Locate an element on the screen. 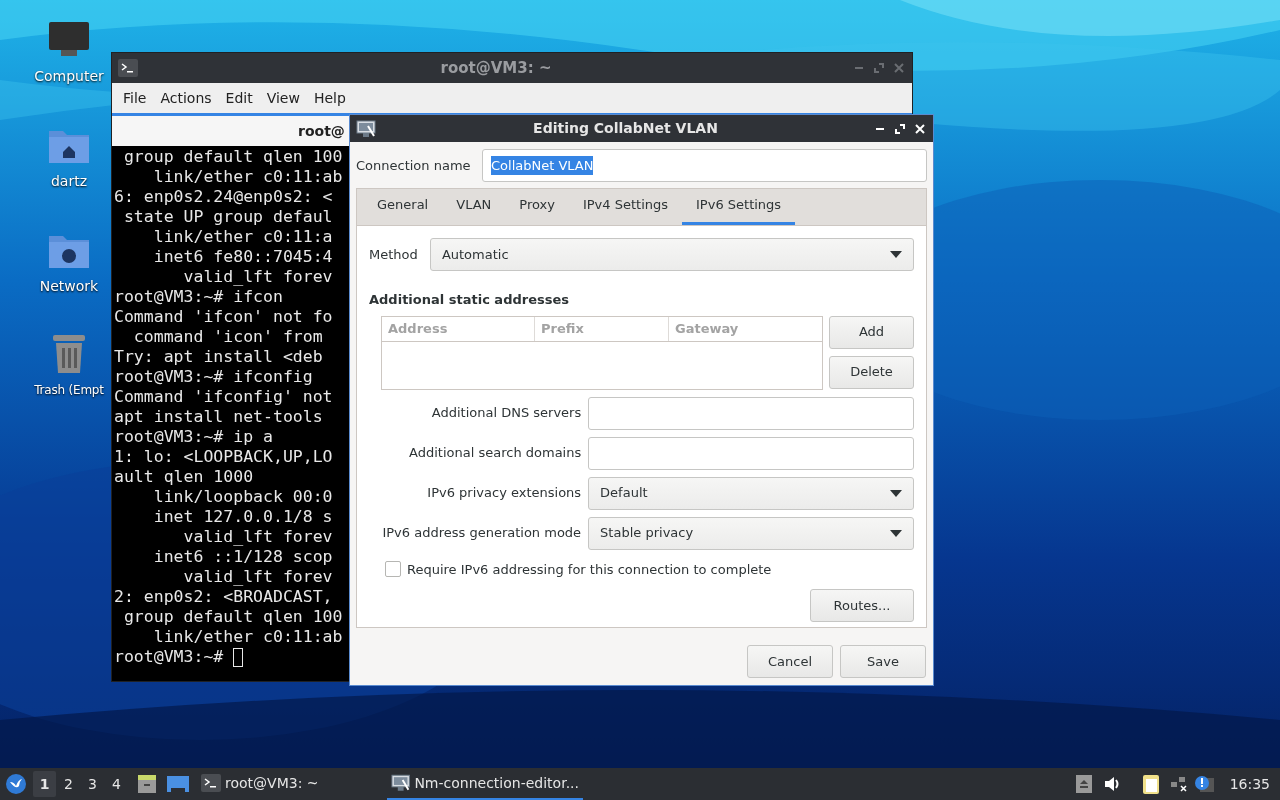 This screenshot has width=1280, height=800. terminal-line: 2: enp0s2: <BROADCAST, is located at coordinates (223, 597).